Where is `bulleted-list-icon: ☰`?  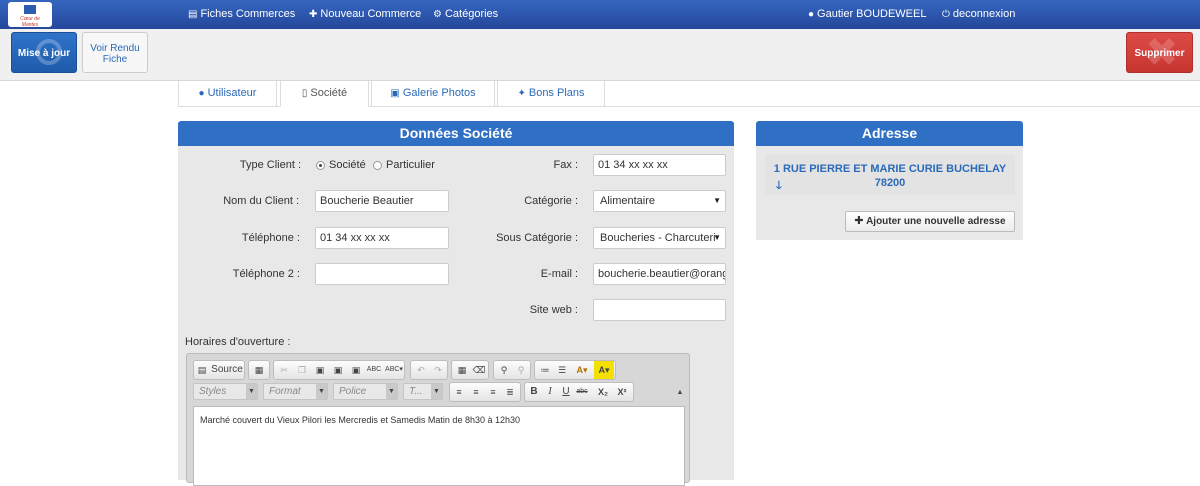 bulleted-list-icon: ☰ is located at coordinates (562, 370).